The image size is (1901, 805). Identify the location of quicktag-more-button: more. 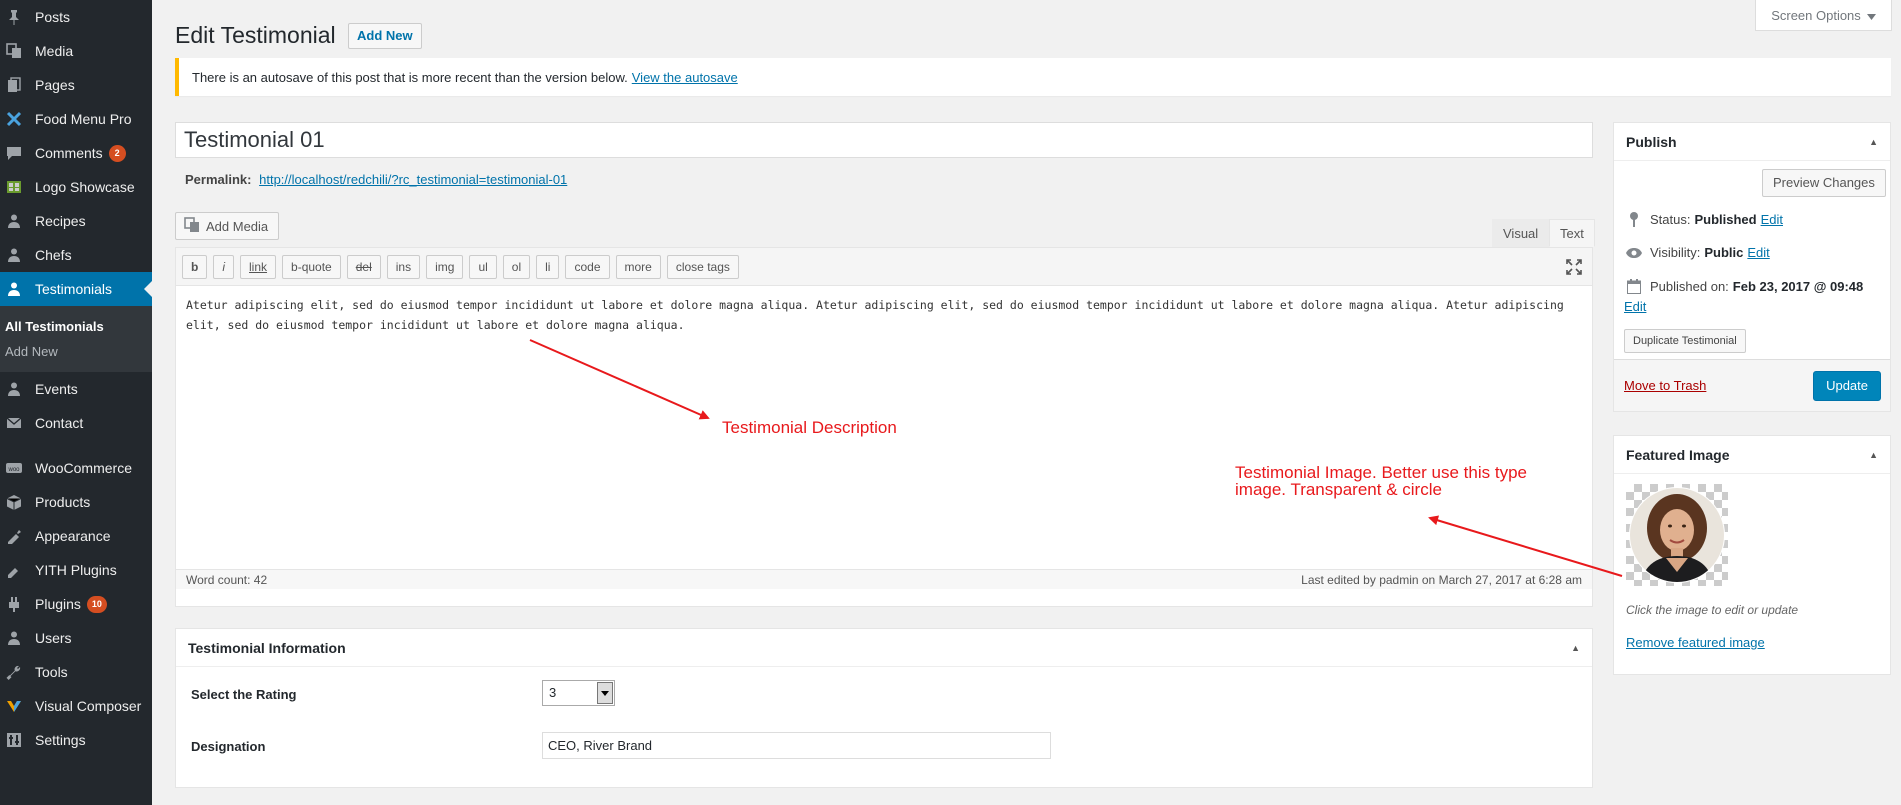
(638, 266).